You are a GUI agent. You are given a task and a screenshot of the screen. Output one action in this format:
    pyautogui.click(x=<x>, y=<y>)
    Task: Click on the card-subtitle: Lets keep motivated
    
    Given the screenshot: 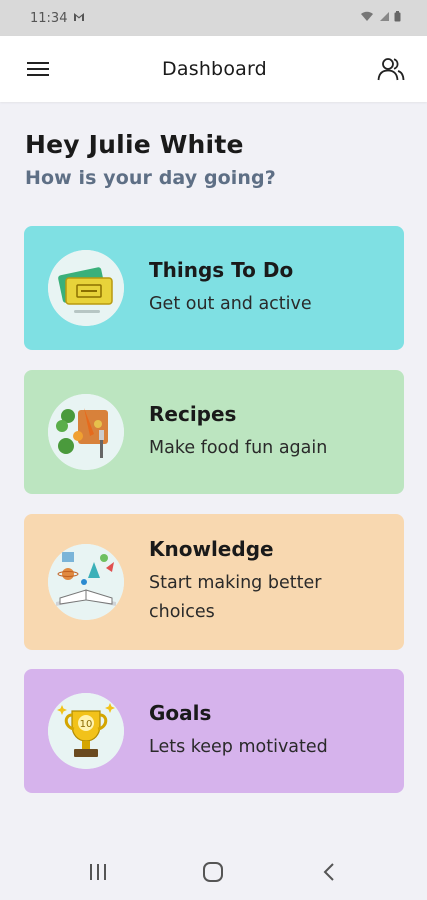 What is the action you would take?
    pyautogui.click(x=238, y=746)
    